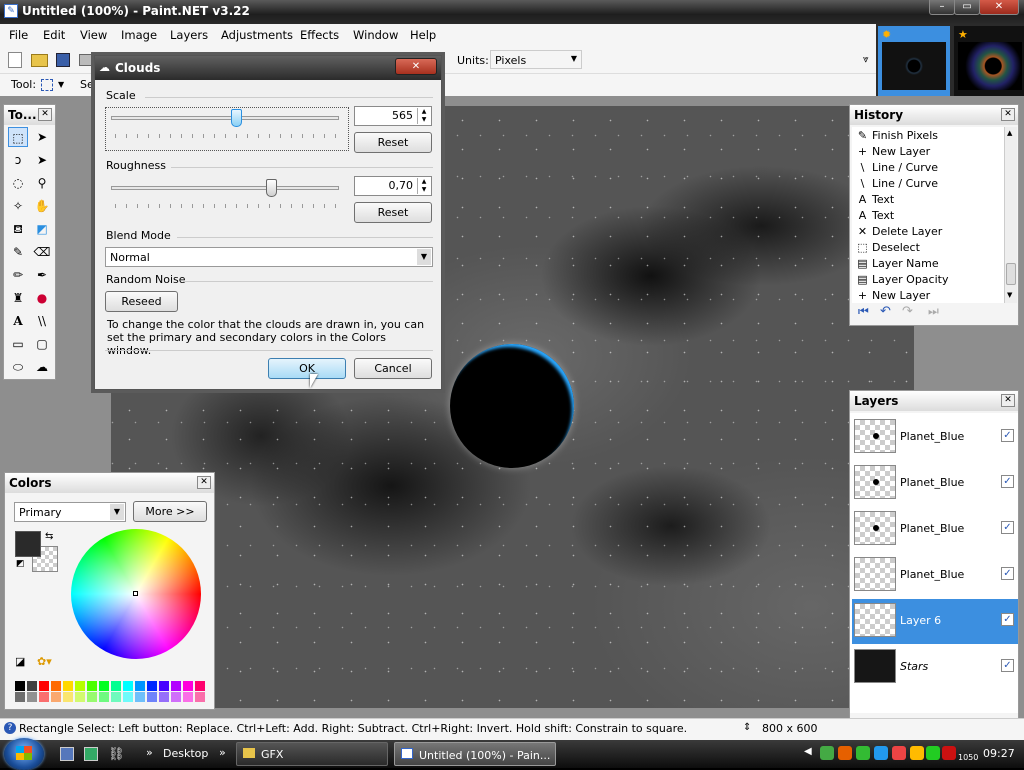 The width and height of the screenshot is (1024, 770). What do you see at coordinates (999, 7) in the screenshot?
I see `close-button: ✕` at bounding box center [999, 7].